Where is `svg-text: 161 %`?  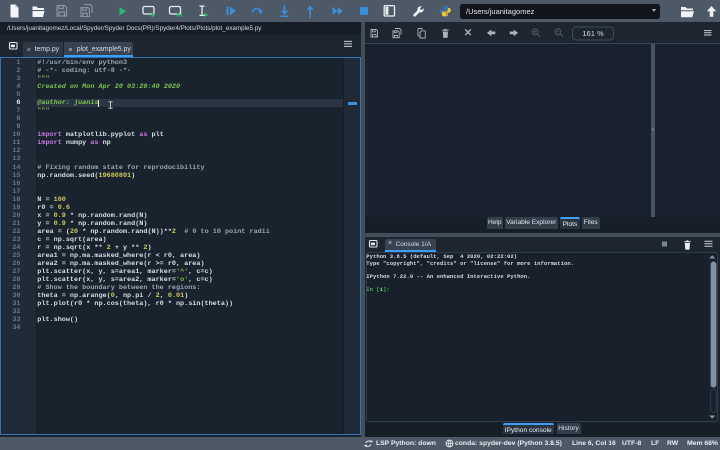 svg-text: 161 % is located at coordinates (593, 33).